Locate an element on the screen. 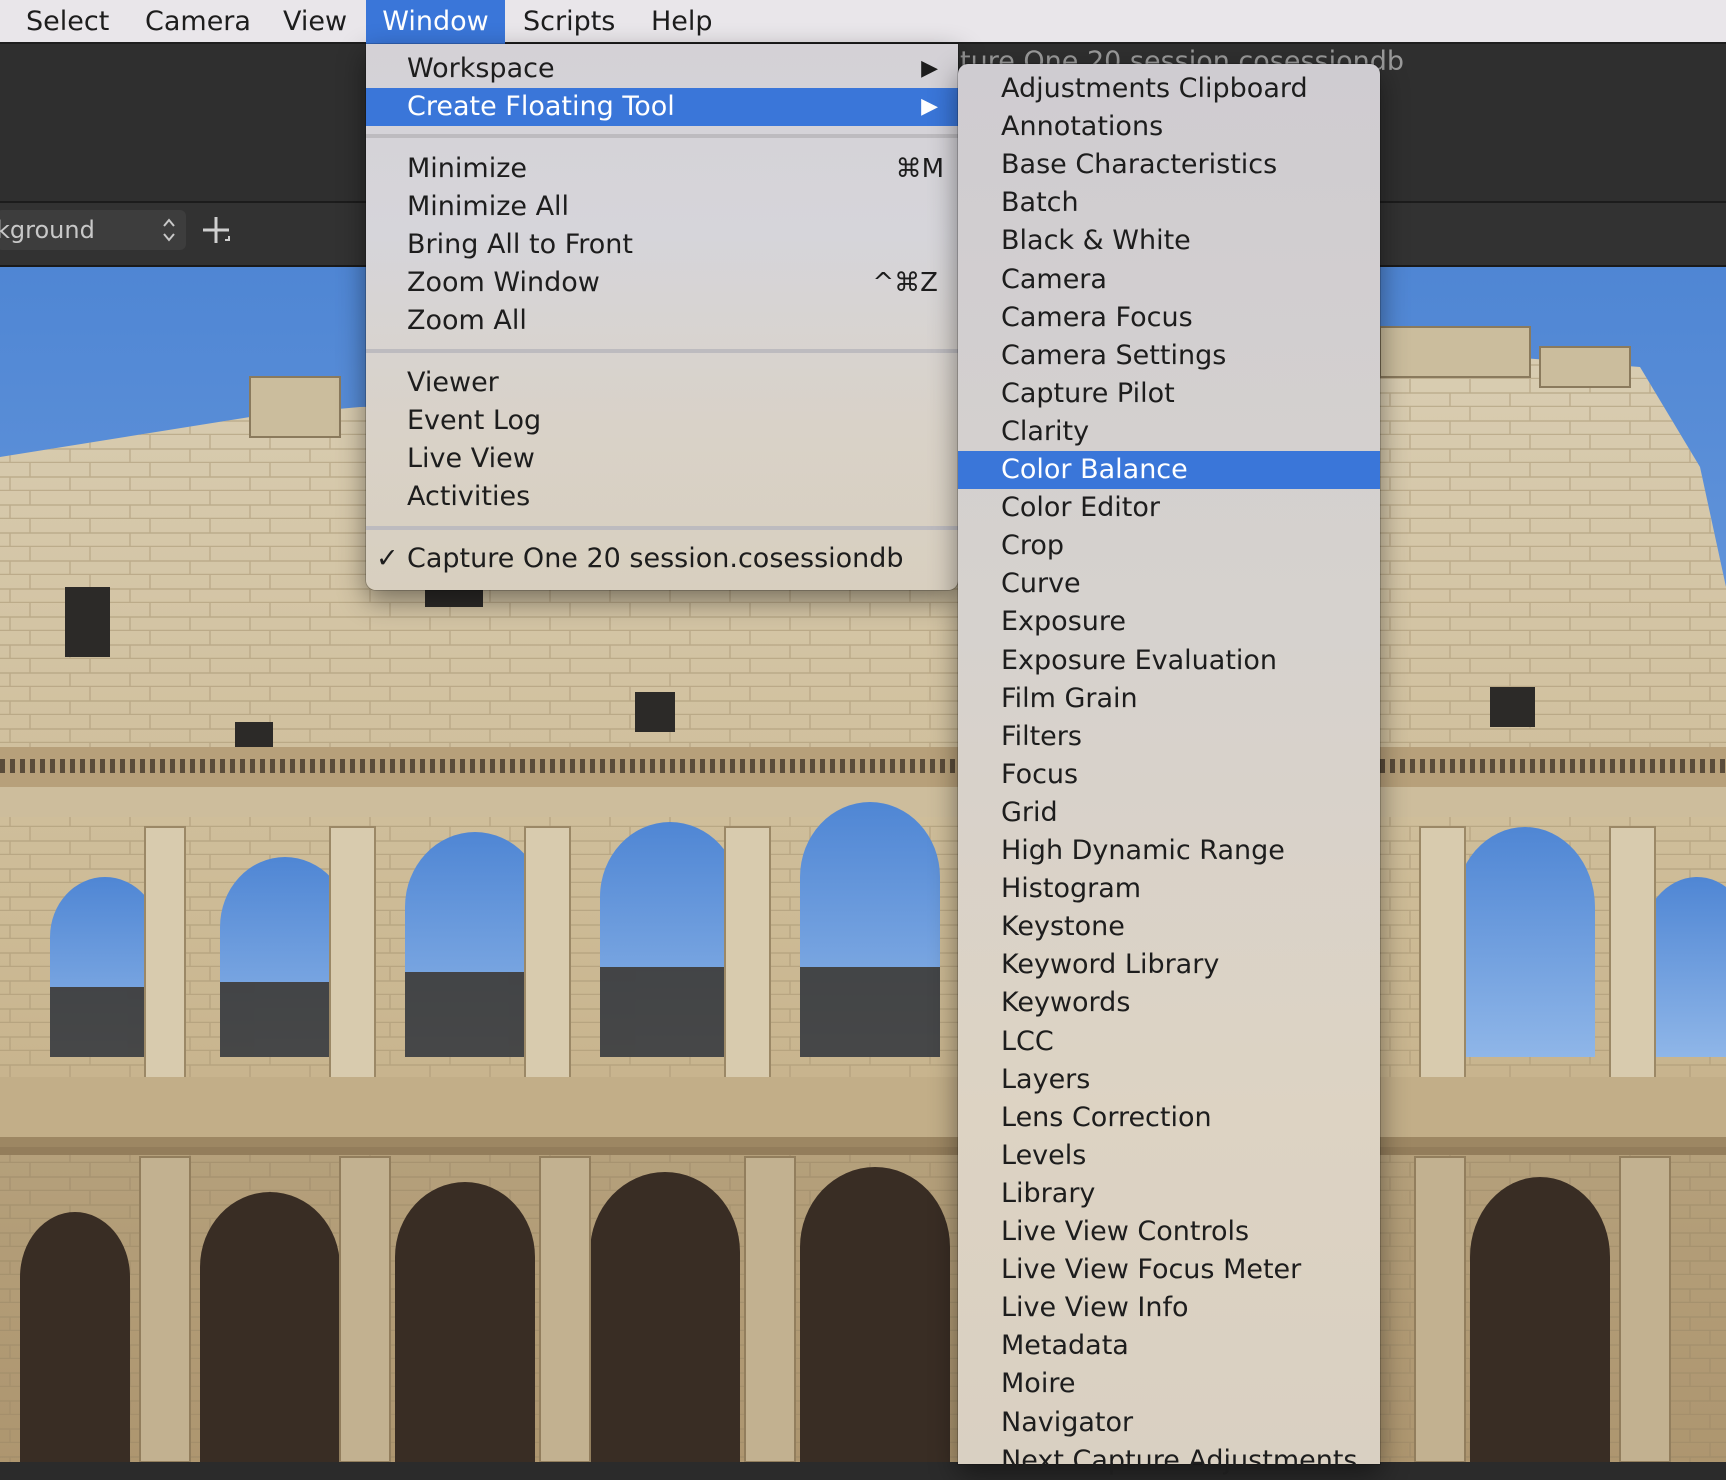 The height and width of the screenshot is (1480, 1726). submenu-item-grid: Grid is located at coordinates (1169, 813).